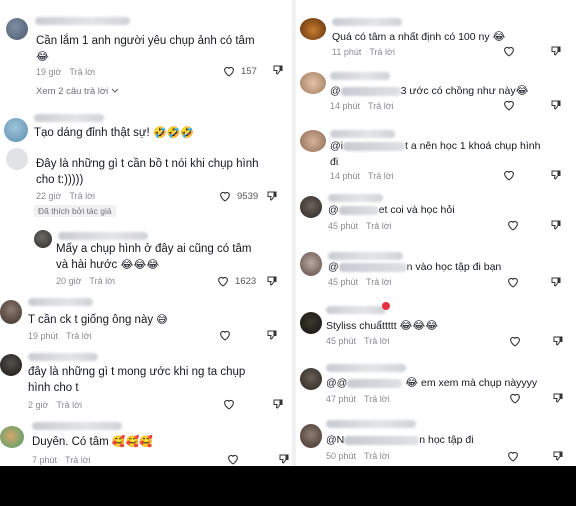 The width and height of the screenshot is (576, 506). What do you see at coordinates (363, 52) in the screenshot?
I see `comment-meta: 11 phút Trả lời` at bounding box center [363, 52].